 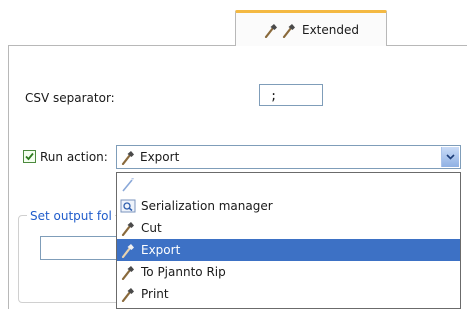 I want to click on check-icon, so click(x=29, y=156).